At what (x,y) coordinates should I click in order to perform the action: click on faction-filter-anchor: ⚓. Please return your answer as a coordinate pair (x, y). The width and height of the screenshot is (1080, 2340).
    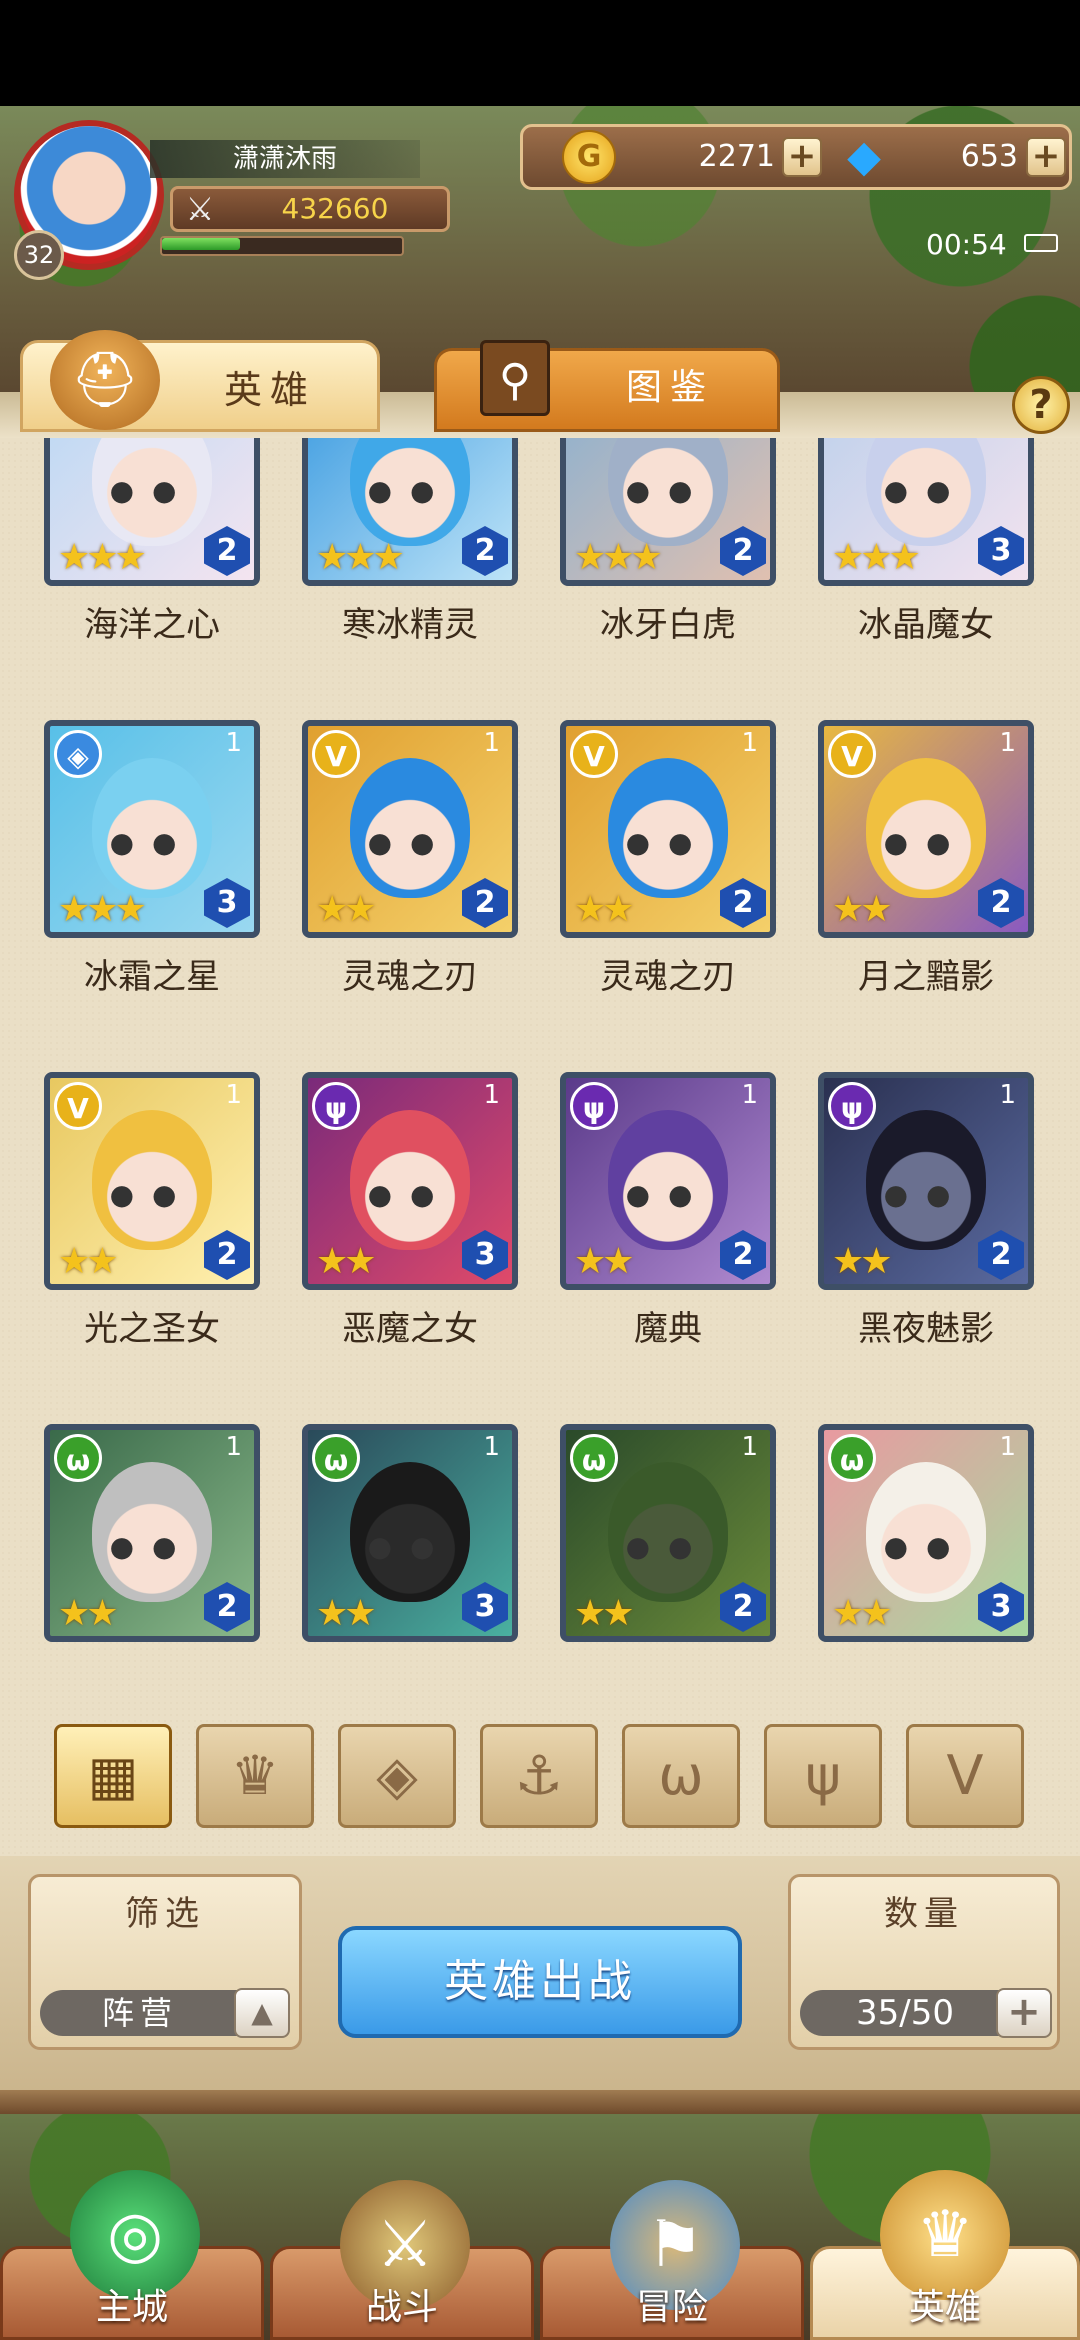
    Looking at the image, I should click on (539, 1776).